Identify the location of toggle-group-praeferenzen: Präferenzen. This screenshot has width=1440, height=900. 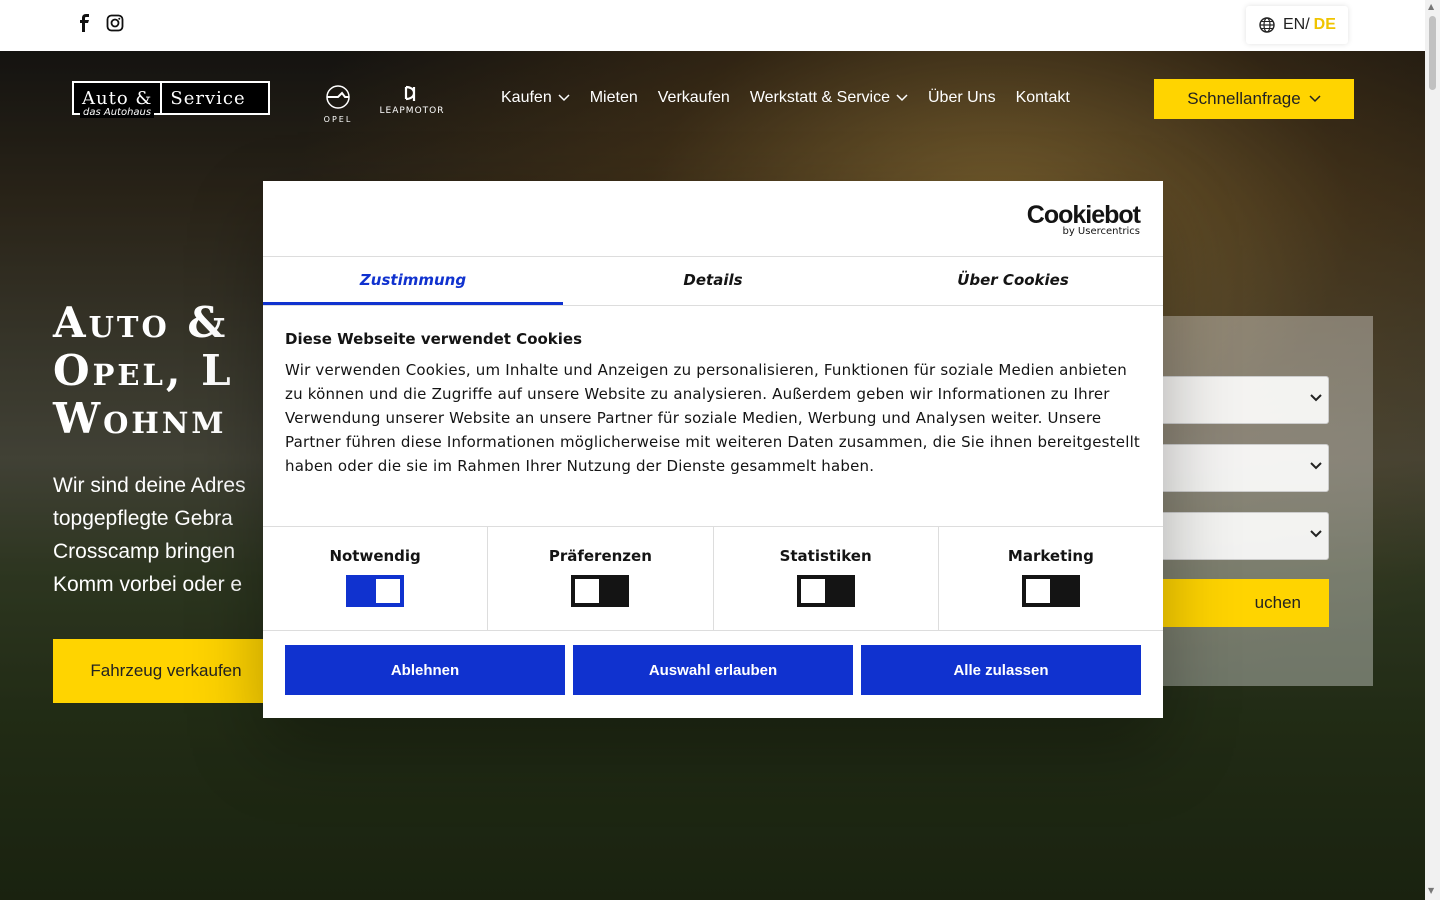
(601, 578).